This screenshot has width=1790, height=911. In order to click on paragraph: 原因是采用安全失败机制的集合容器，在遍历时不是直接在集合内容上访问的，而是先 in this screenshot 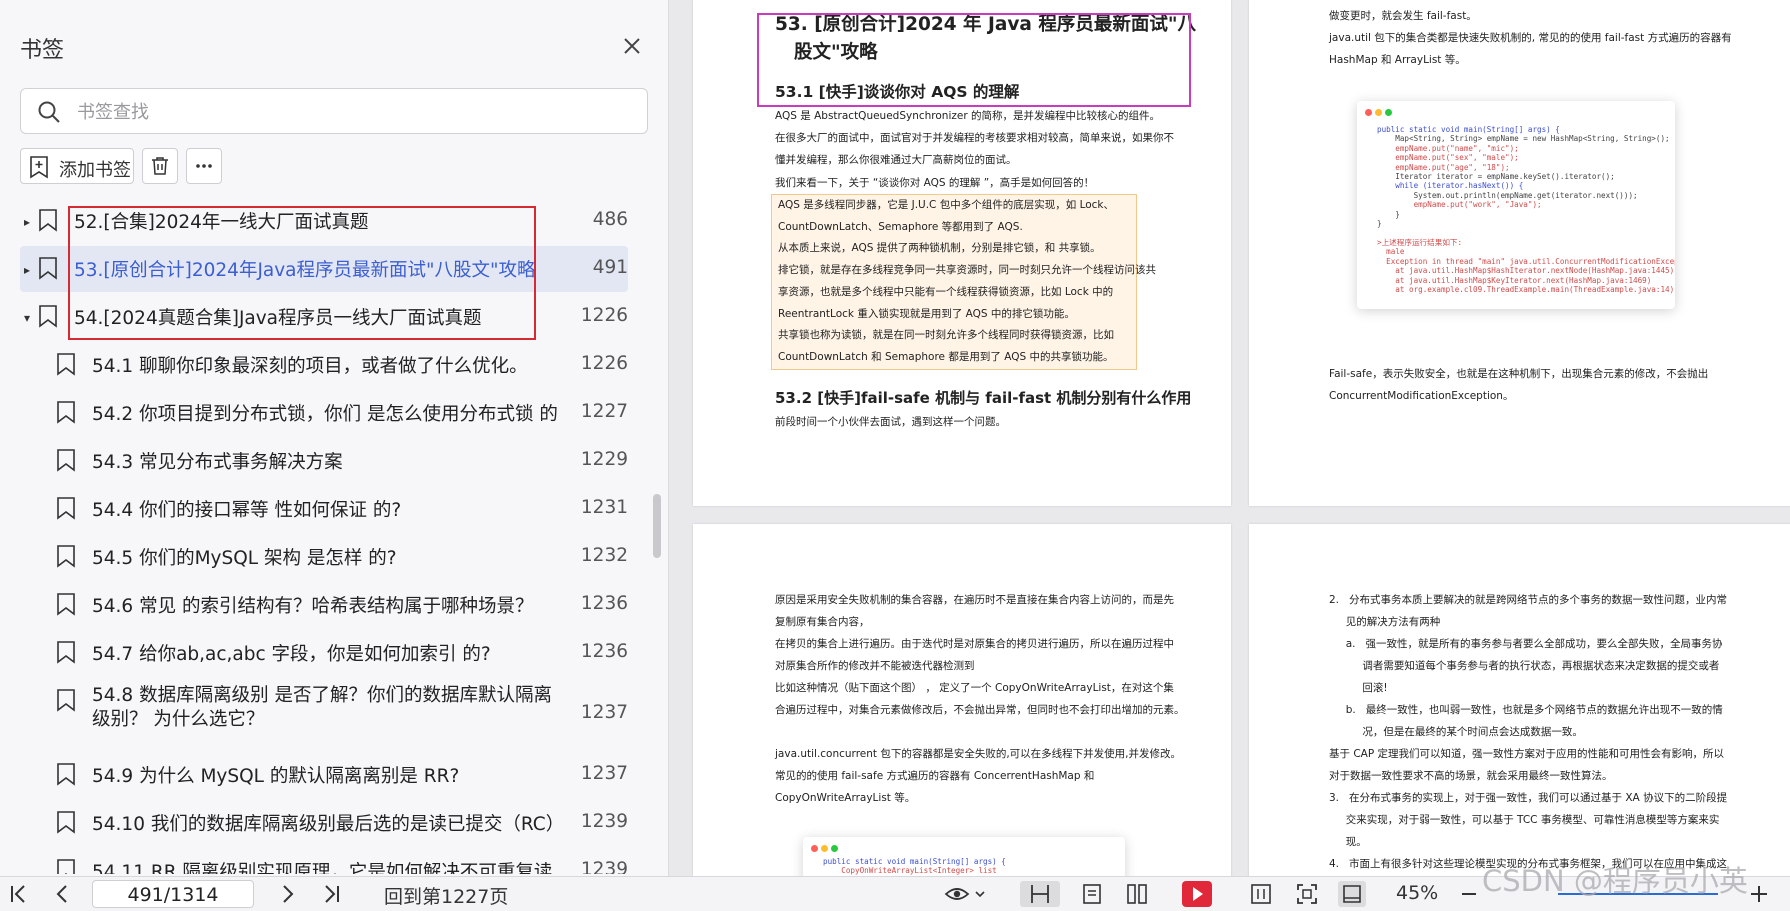, I will do `click(974, 600)`.